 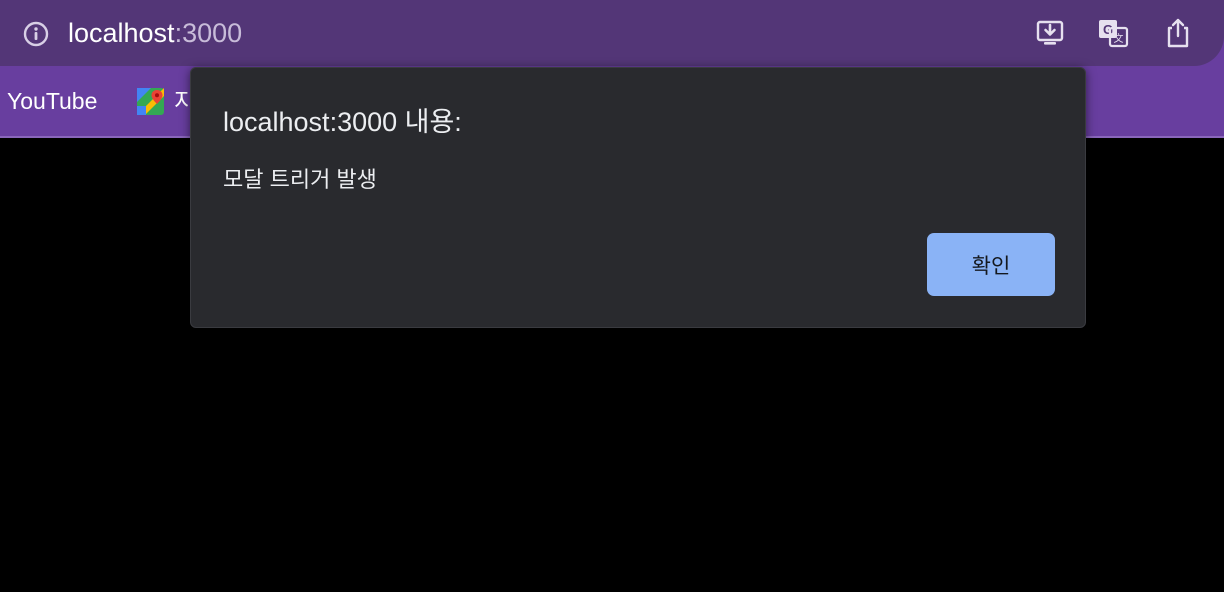 I want to click on bookmark-youtube: YouTube, so click(x=52, y=101).